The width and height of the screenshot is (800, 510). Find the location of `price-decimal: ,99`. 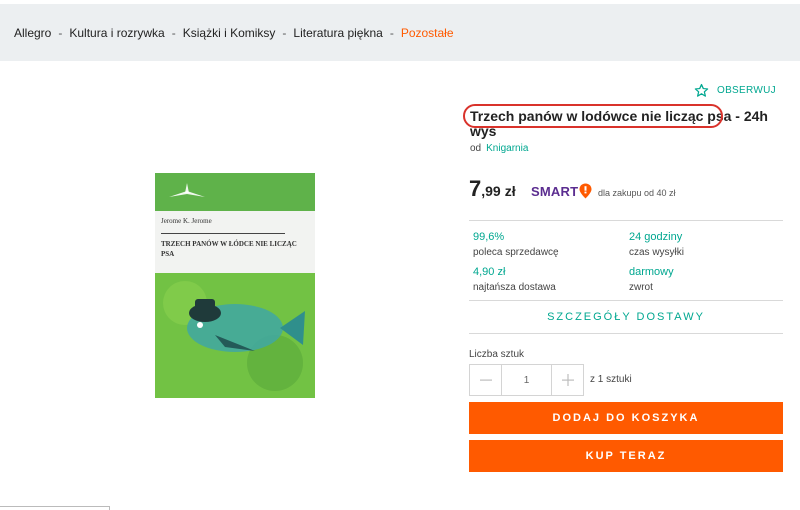

price-decimal: ,99 is located at coordinates (491, 191).